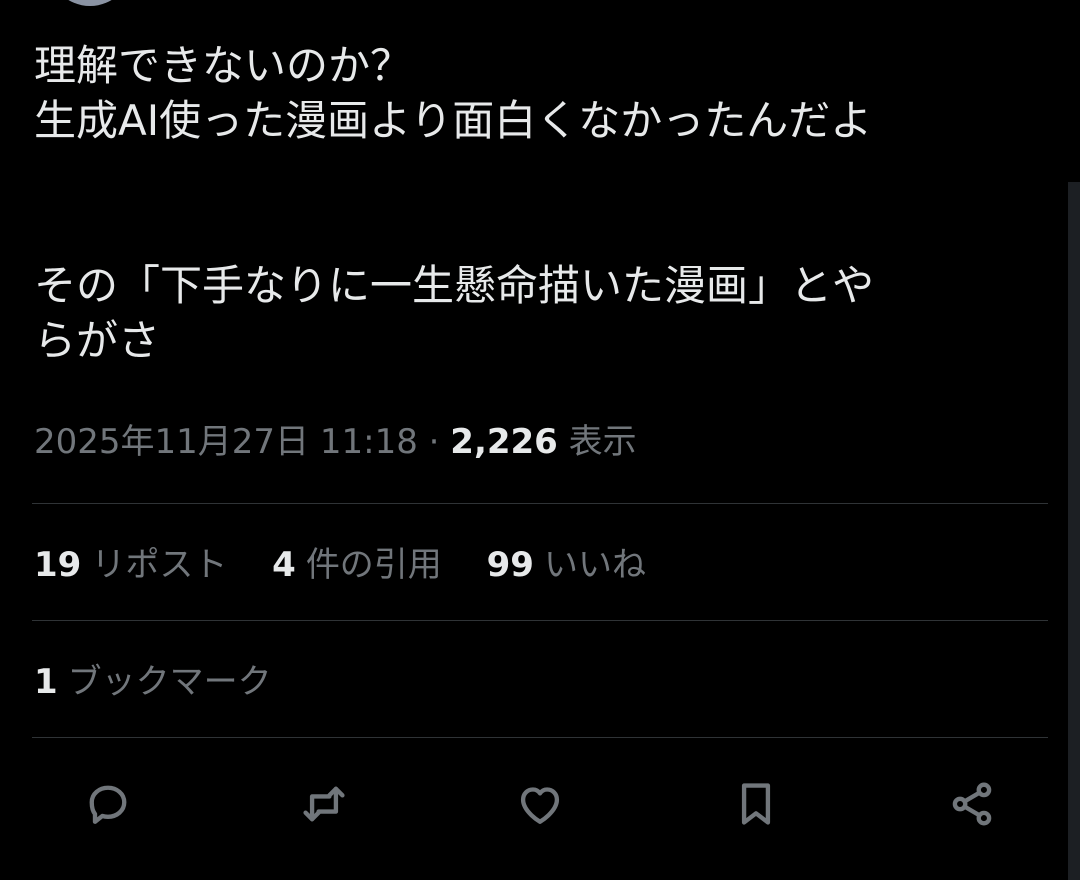 This screenshot has height=880, width=1080. What do you see at coordinates (223, 65) in the screenshot?
I see `tweet-text-line: 理解できないのか？` at bounding box center [223, 65].